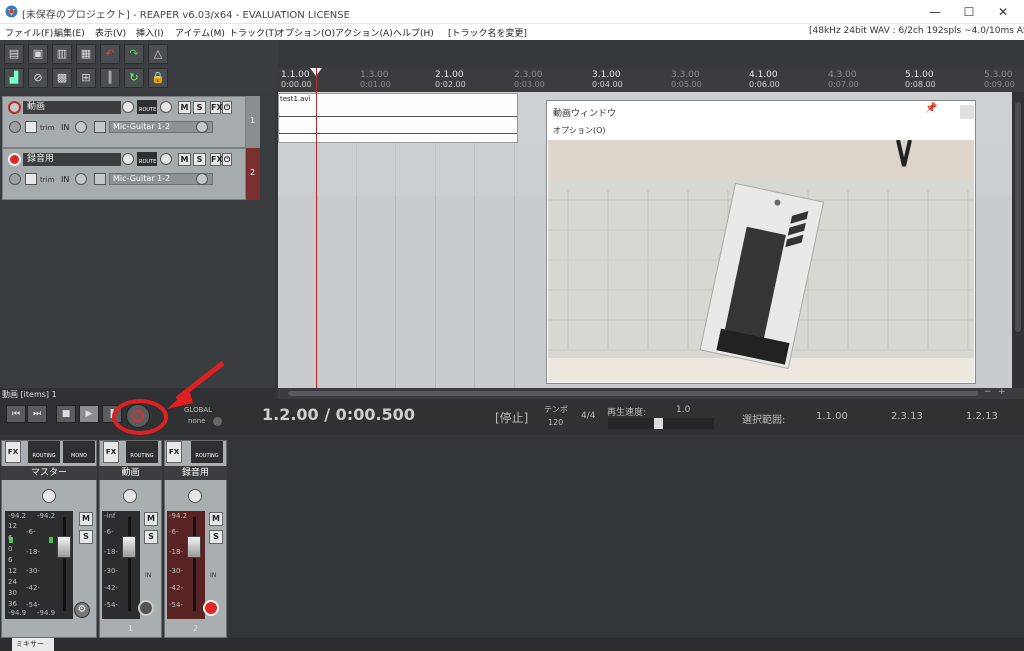 This screenshot has width=1024, height=651. What do you see at coordinates (907, 416) in the screenshot?
I see `selection-end: 2.3.13` at bounding box center [907, 416].